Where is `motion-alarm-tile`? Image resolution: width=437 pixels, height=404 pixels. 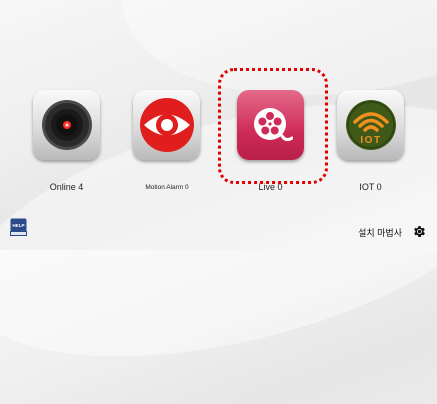
motion-alarm-tile is located at coordinates (166, 125).